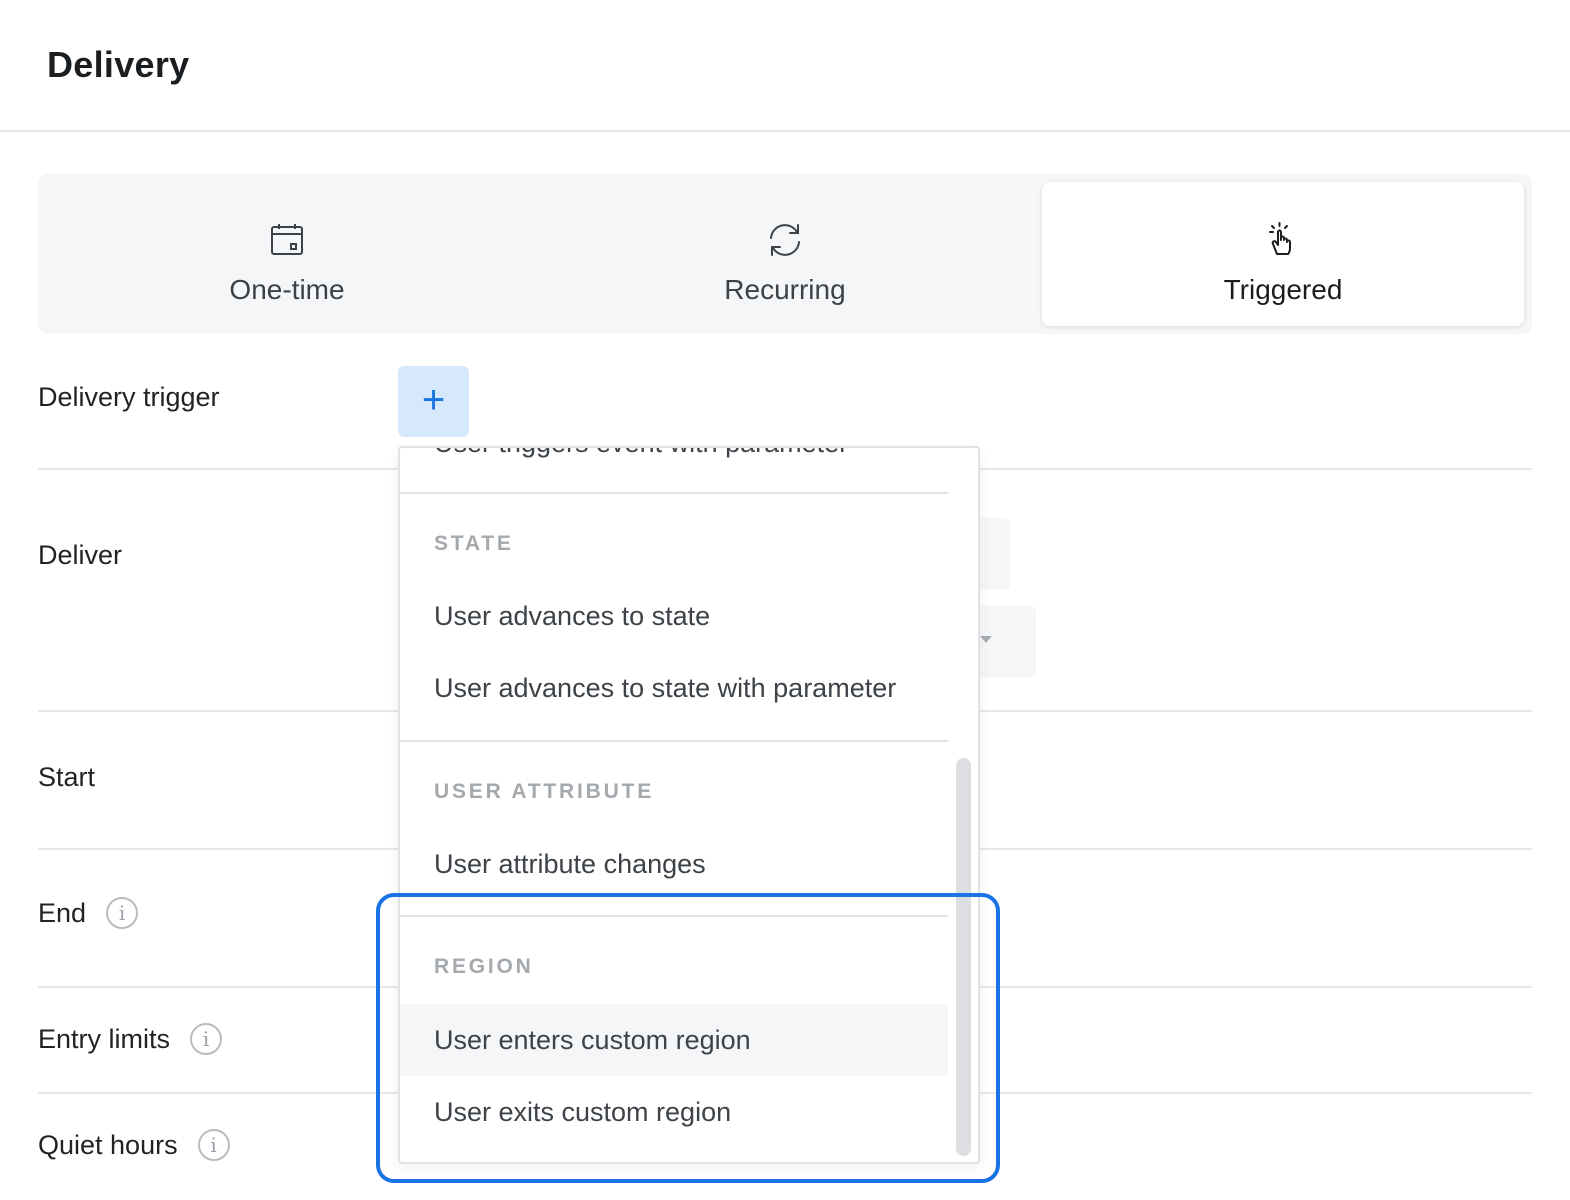 The image size is (1570, 1200). What do you see at coordinates (129, 397) in the screenshot?
I see `delivery-trigger-label: Delivery trigger` at bounding box center [129, 397].